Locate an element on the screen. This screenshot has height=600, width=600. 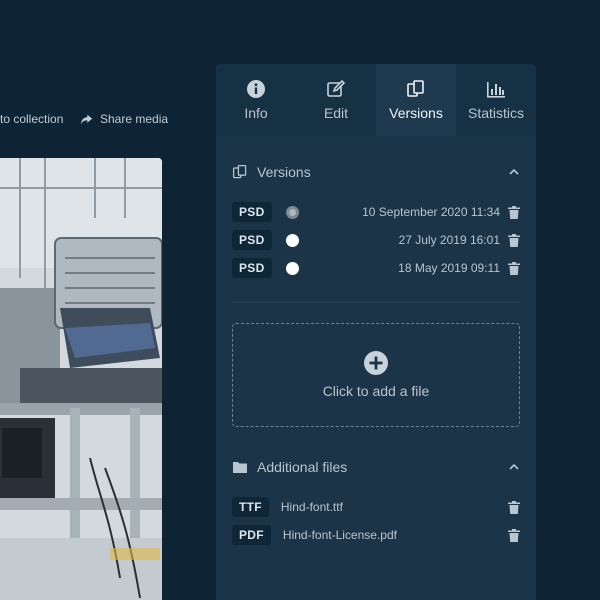
format-badge: PDF is located at coordinates (251, 535).